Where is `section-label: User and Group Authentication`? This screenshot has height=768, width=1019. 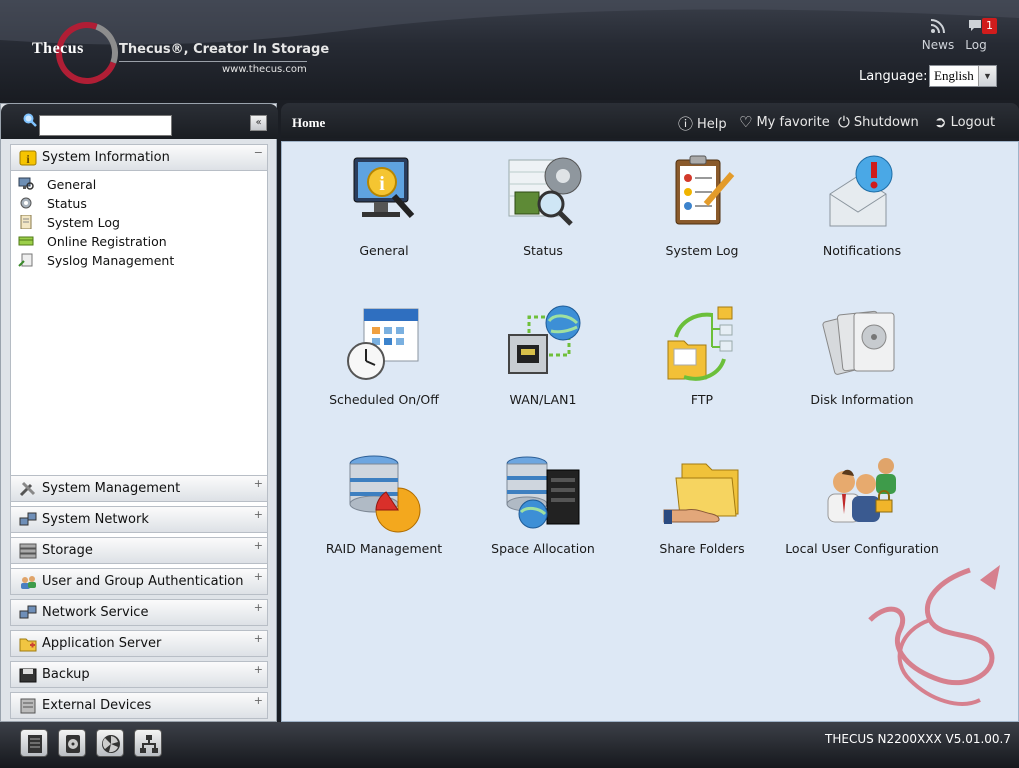 section-label: User and Group Authentication is located at coordinates (143, 581).